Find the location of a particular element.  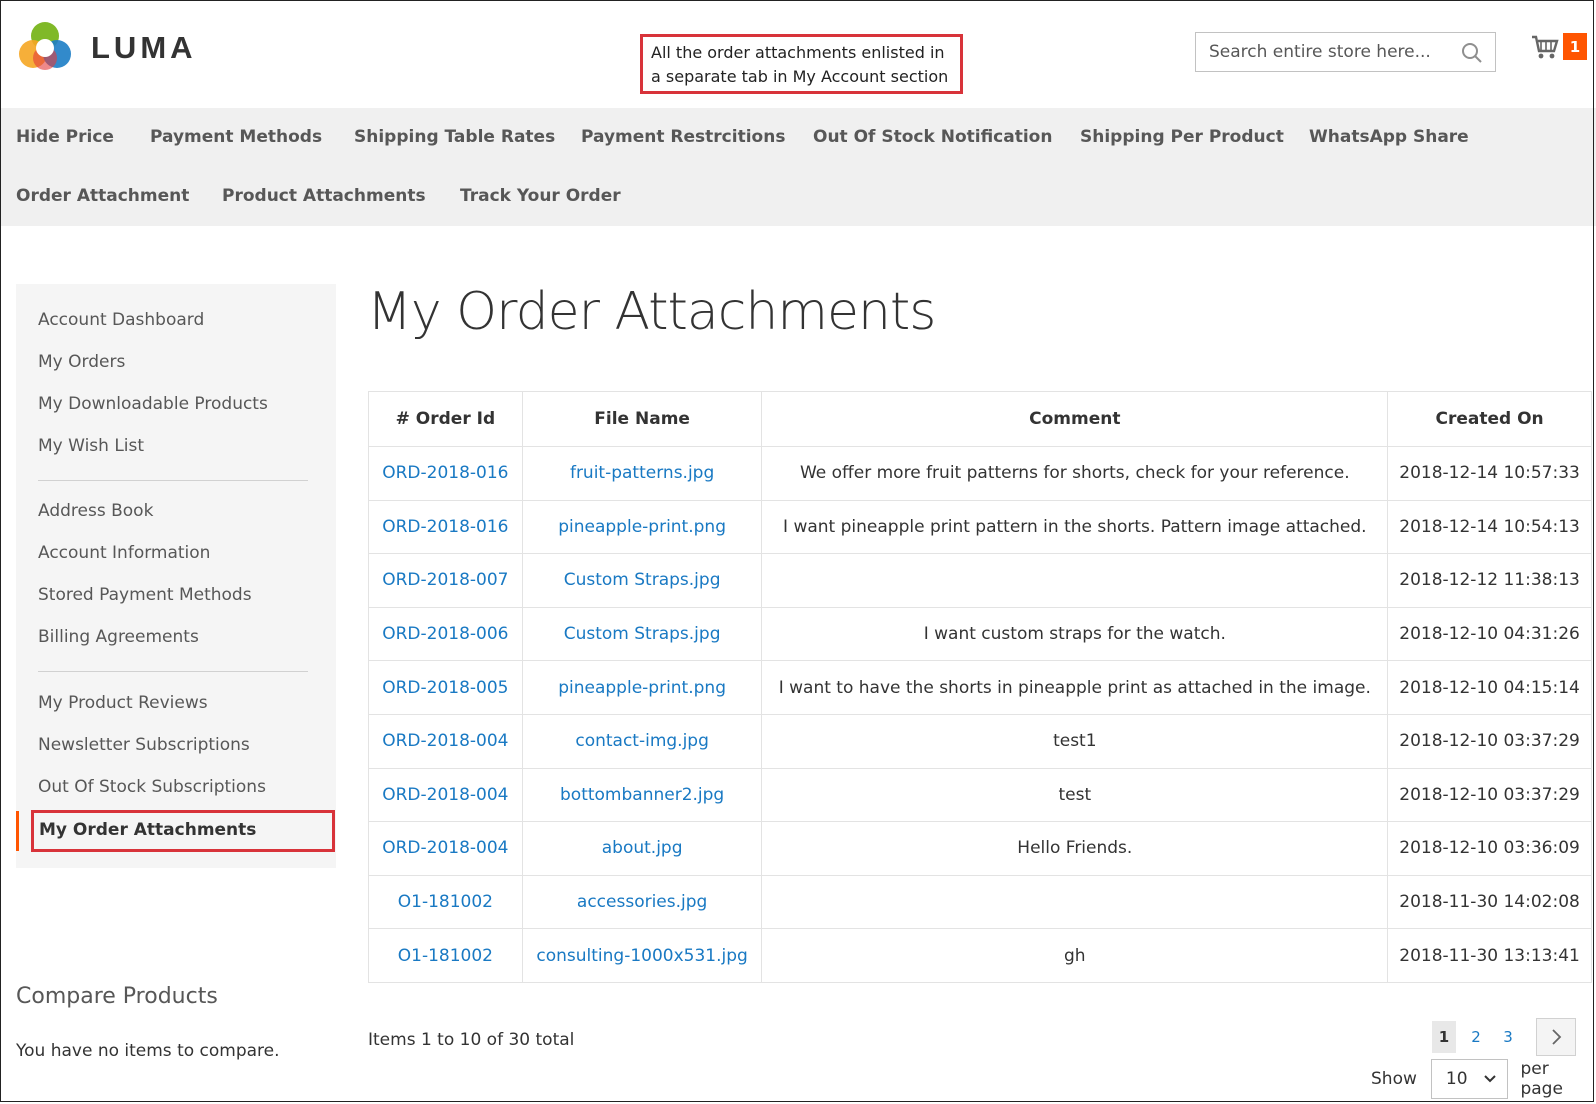

comment-cell: test1 is located at coordinates (1075, 741).